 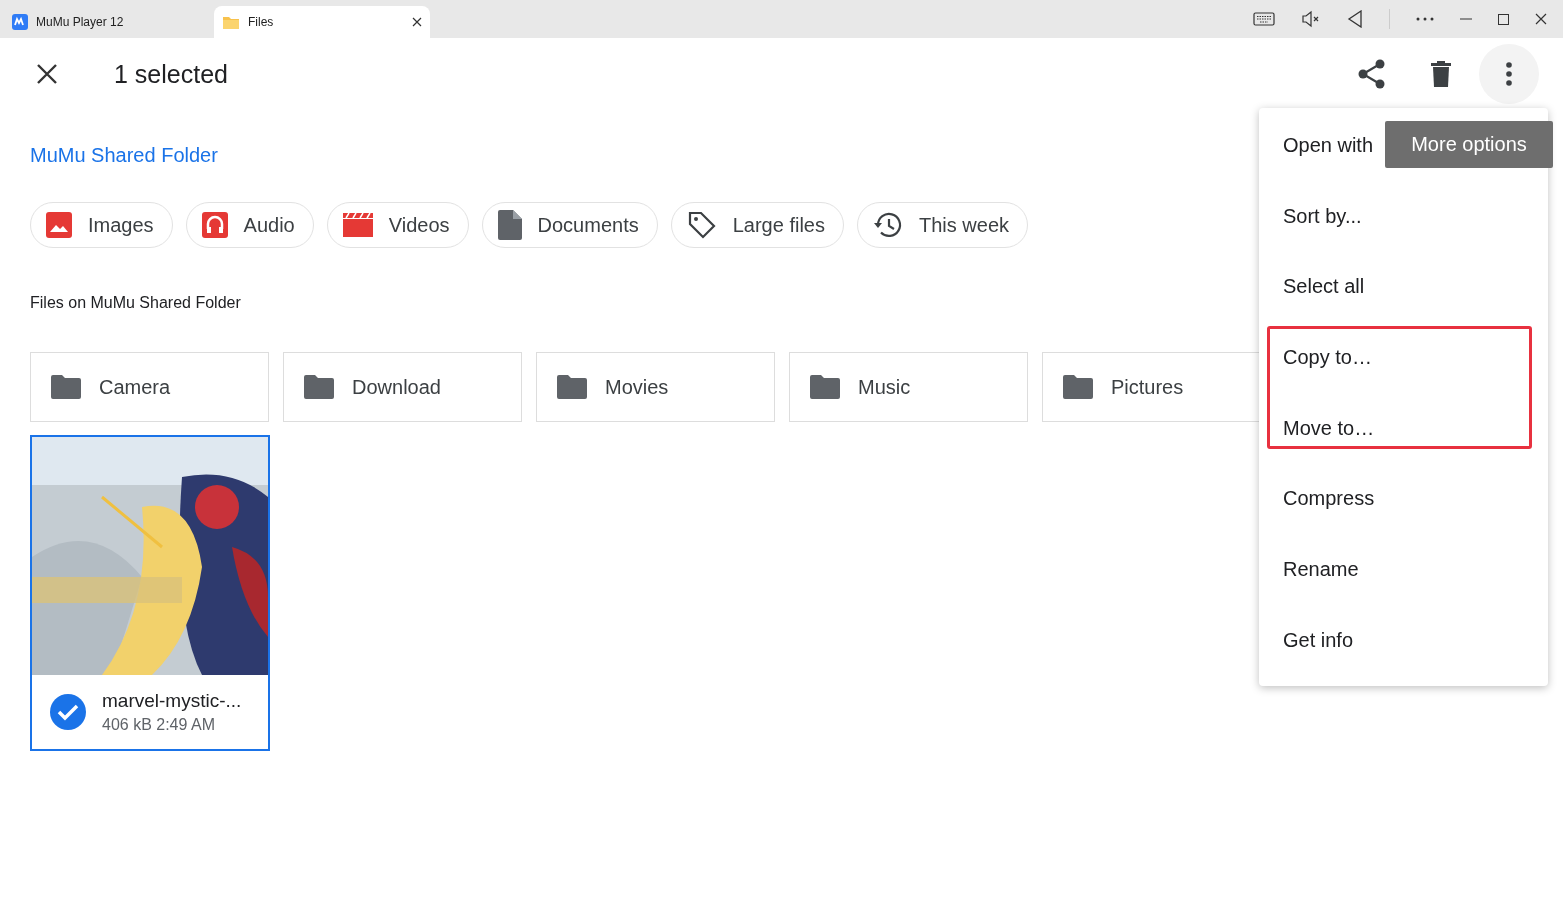 What do you see at coordinates (214, 225) in the screenshot?
I see `headphones-icon` at bounding box center [214, 225].